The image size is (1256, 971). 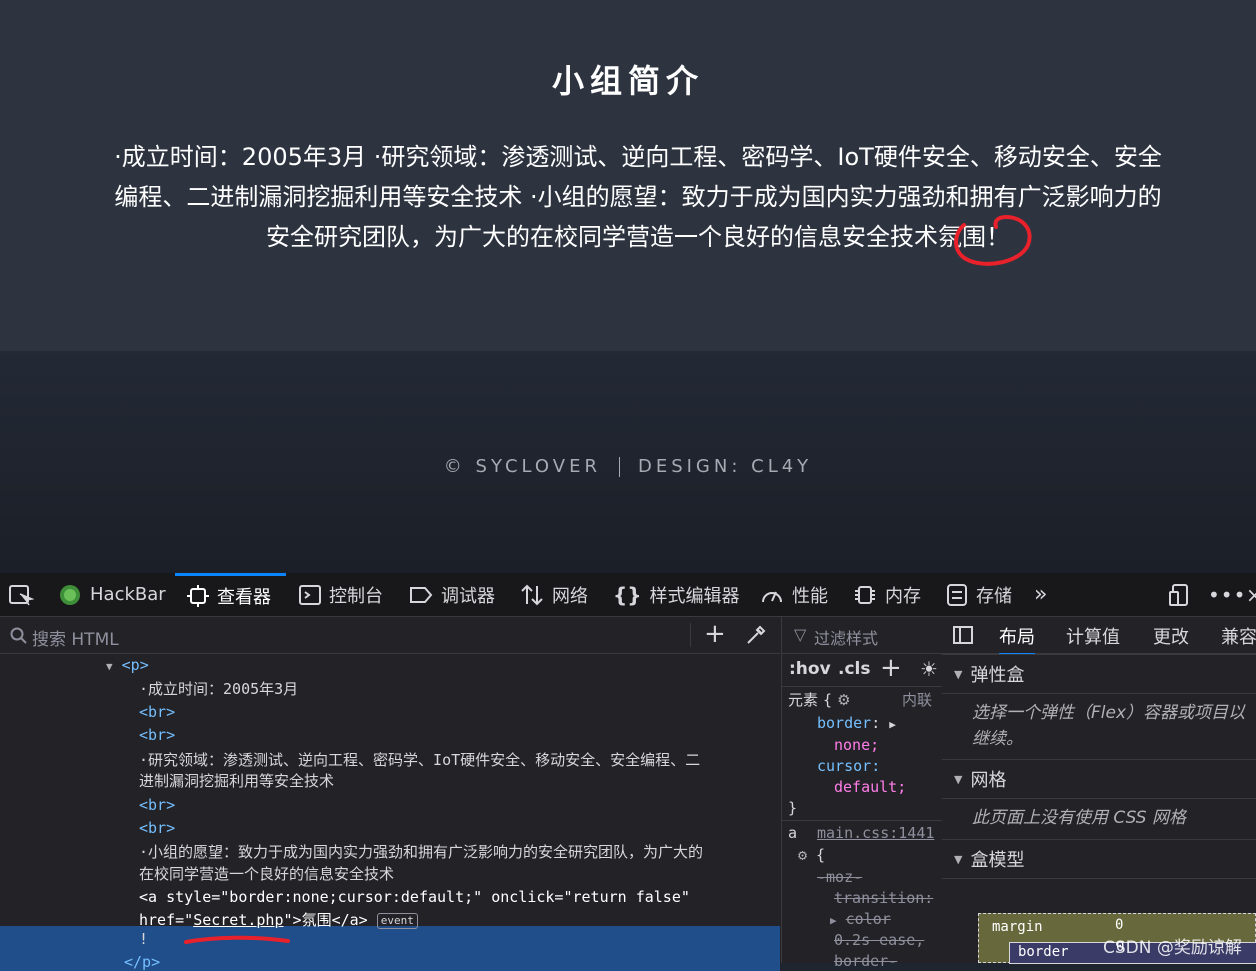 I want to click on tree-p-close: </p>, so click(x=142, y=962).